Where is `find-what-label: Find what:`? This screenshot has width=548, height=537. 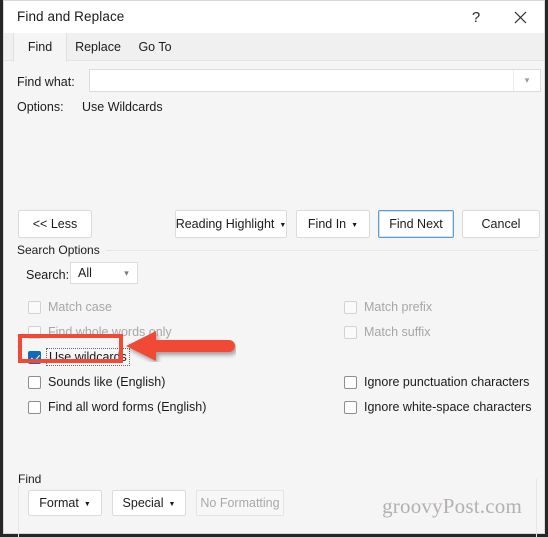
find-what-label: Find what: is located at coordinates (46, 82).